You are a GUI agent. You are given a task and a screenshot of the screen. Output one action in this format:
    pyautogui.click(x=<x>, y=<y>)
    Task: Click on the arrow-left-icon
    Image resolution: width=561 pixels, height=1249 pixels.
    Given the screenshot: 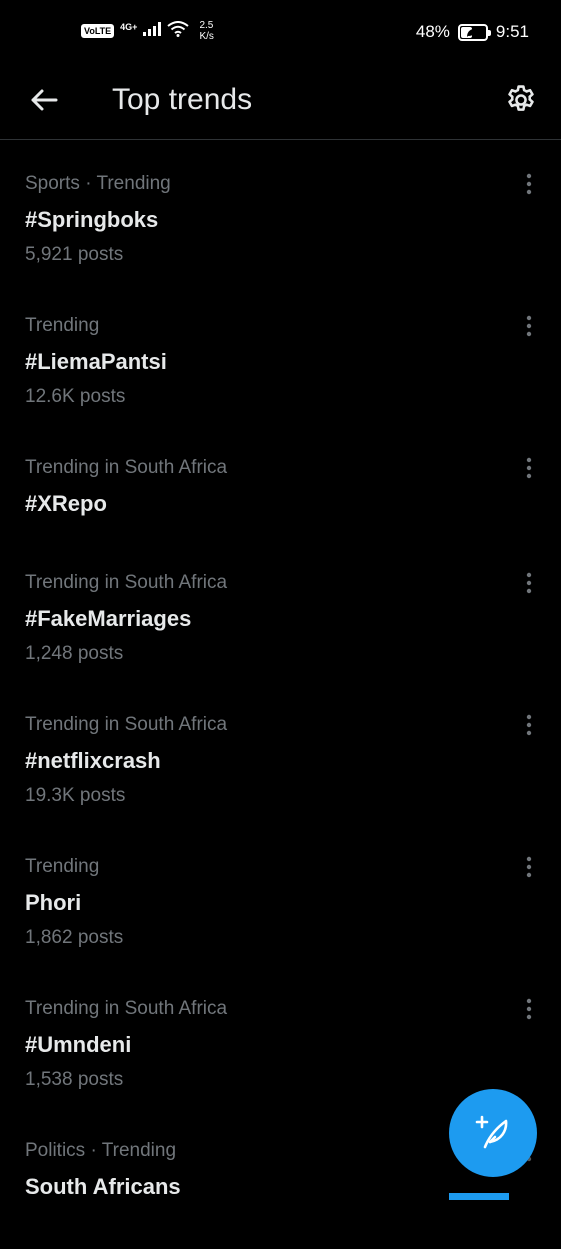 What is the action you would take?
    pyautogui.click(x=44, y=100)
    